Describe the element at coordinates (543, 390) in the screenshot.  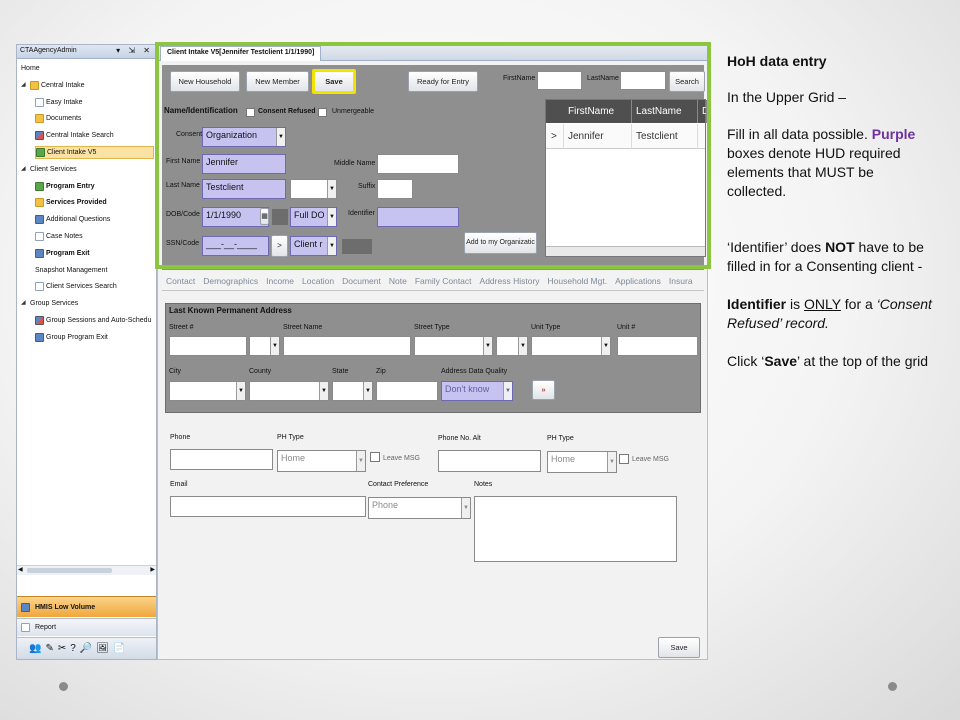
I see `address-more-button: »` at that location.